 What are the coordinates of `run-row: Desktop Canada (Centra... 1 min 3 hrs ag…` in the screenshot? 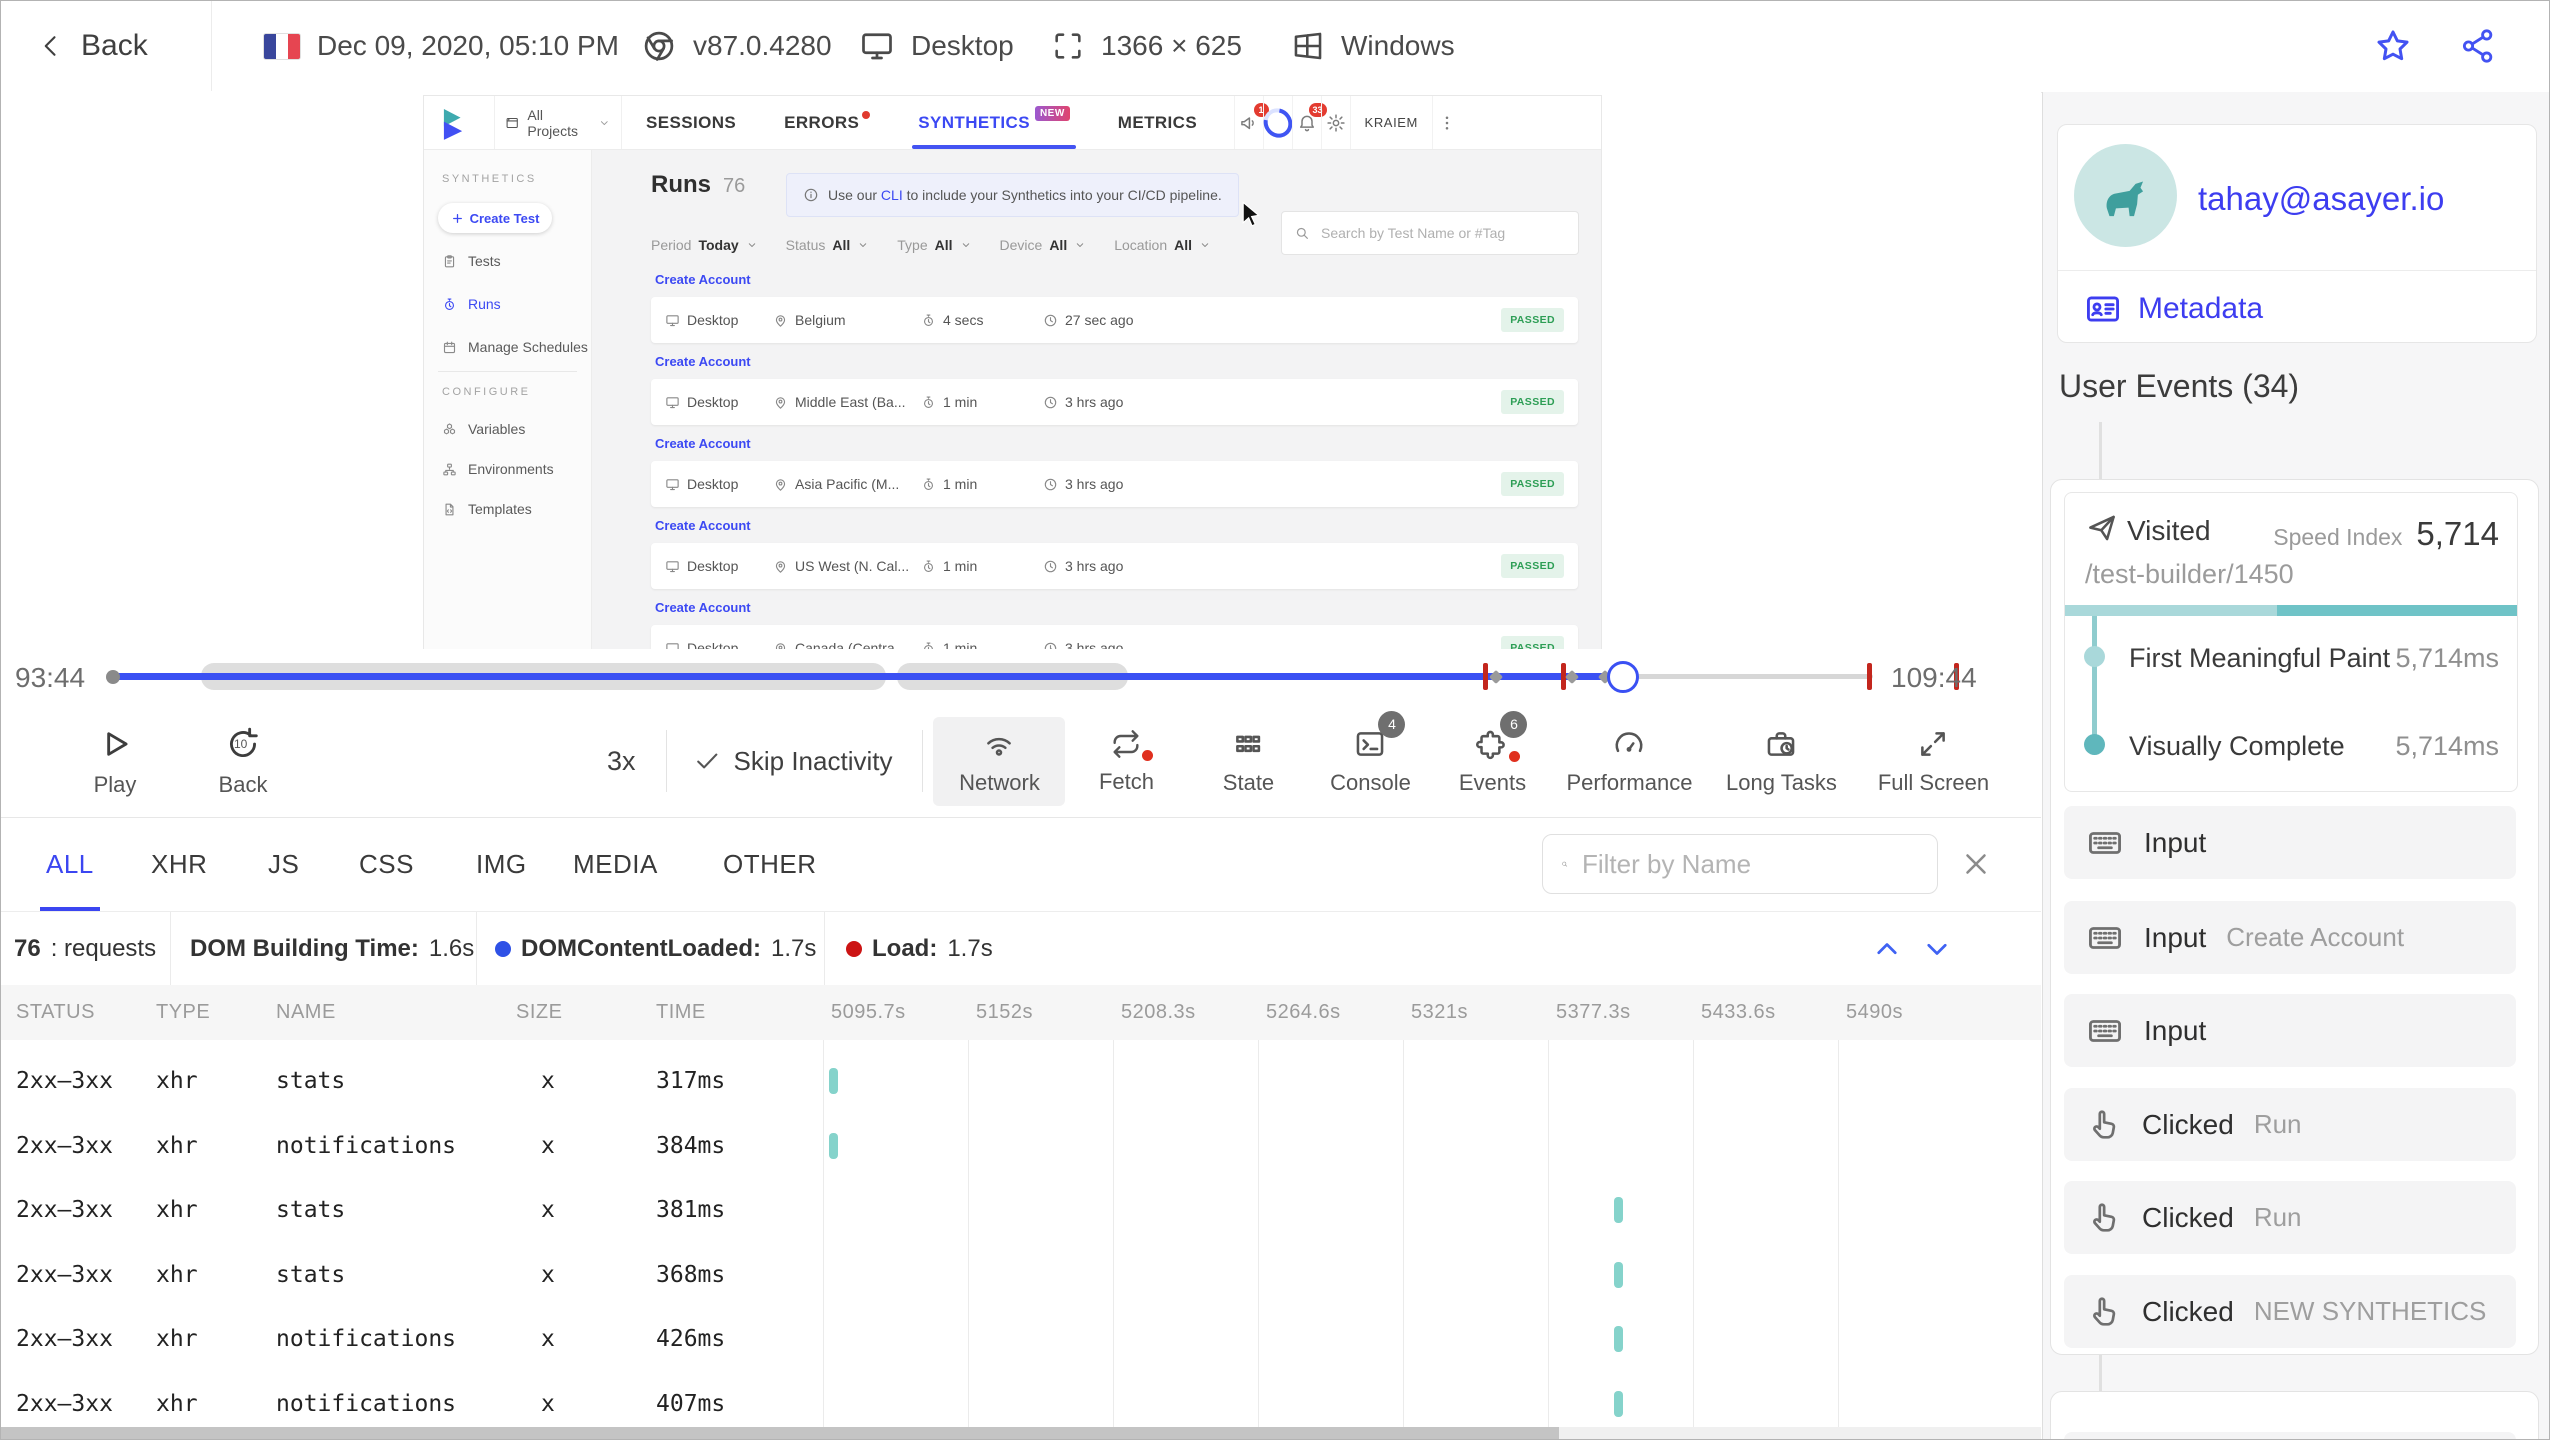 It's located at (1114, 637).